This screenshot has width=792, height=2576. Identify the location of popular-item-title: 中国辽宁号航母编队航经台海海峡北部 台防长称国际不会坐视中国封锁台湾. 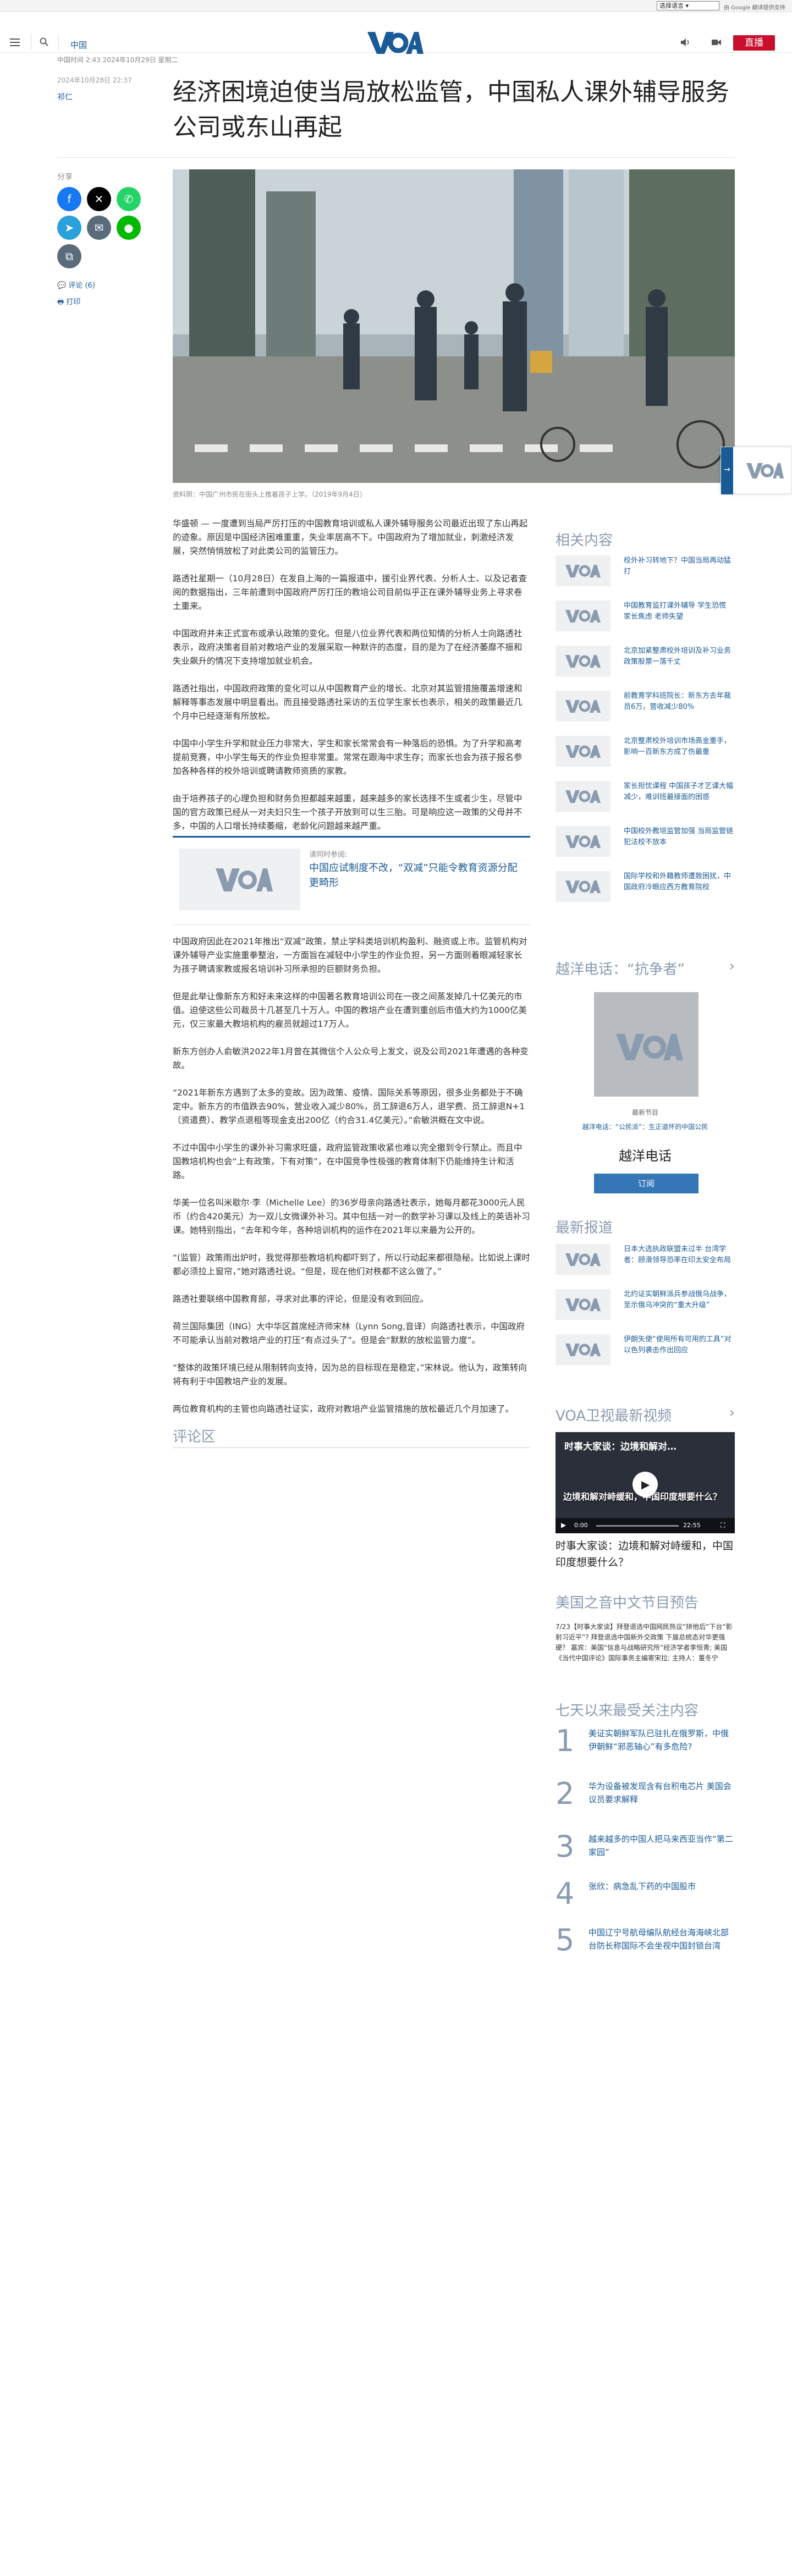
(661, 1939).